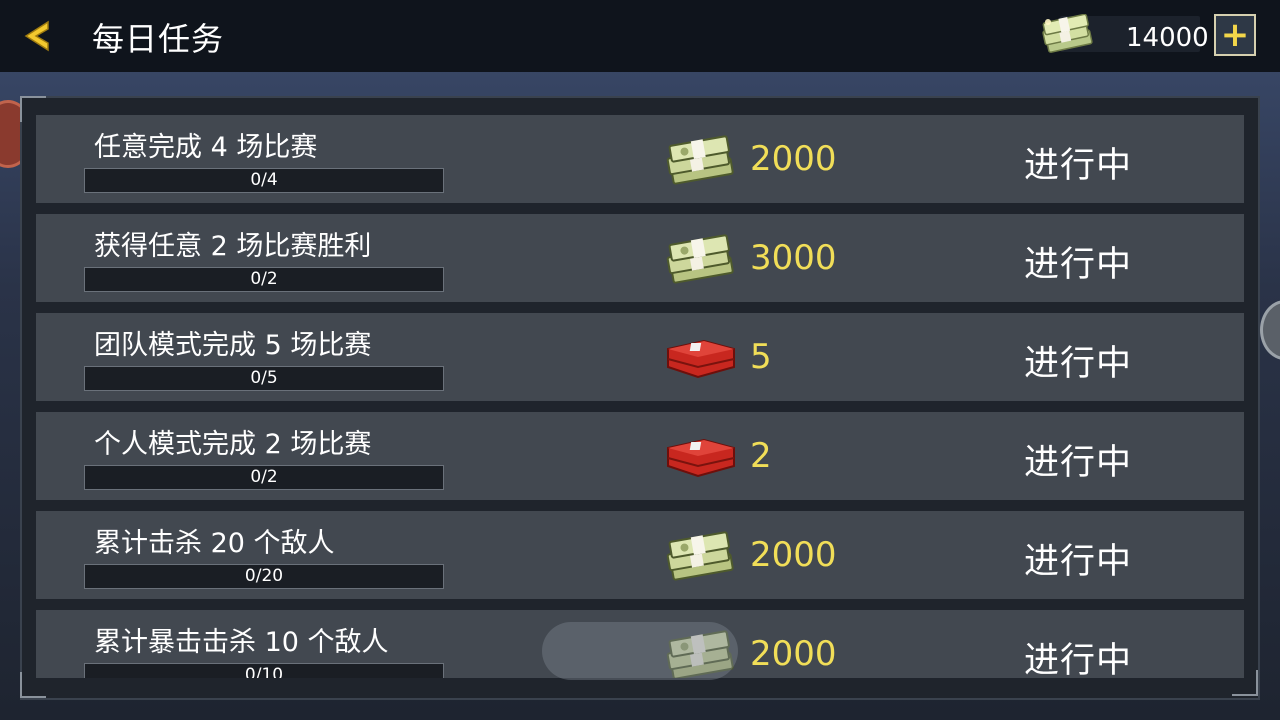 This screenshot has height=720, width=1280. I want to click on task-row: 任意完成 4 场比赛 0/4 2000 进行中, so click(640, 159).